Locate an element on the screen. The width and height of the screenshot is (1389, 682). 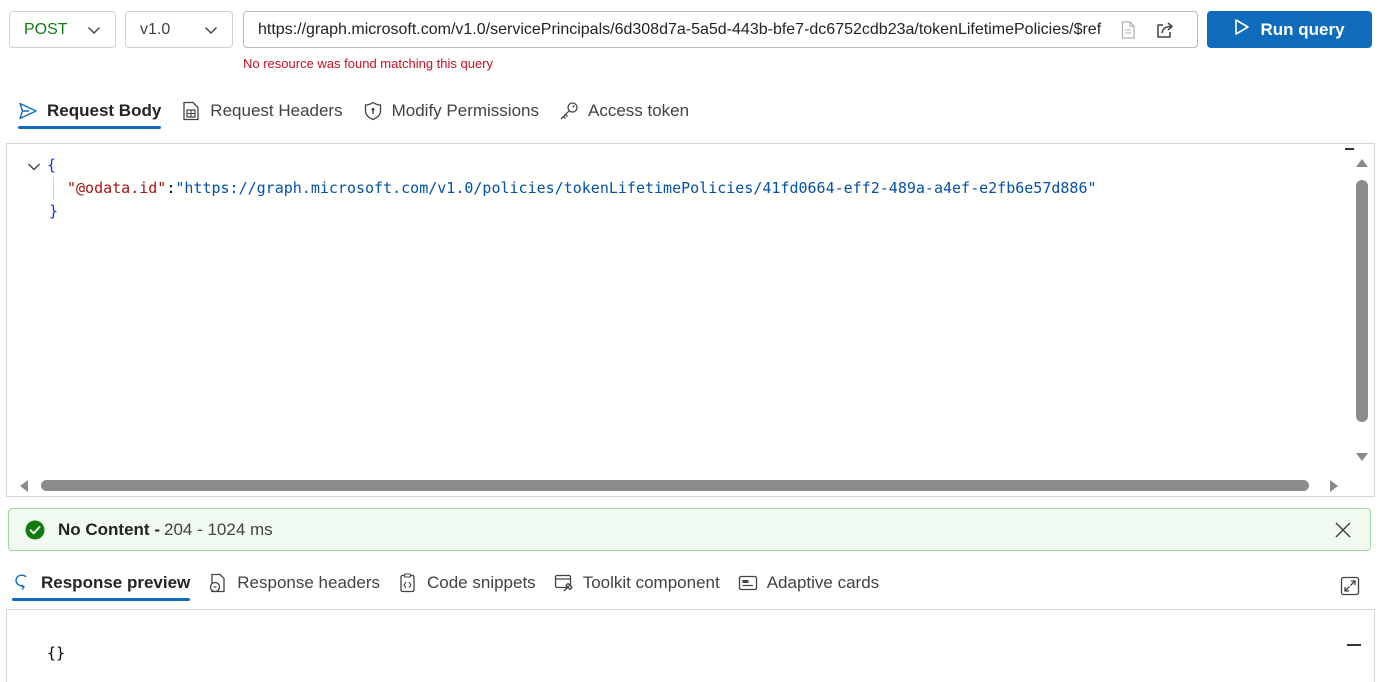
run-query-button: Run query is located at coordinates (1289, 29).